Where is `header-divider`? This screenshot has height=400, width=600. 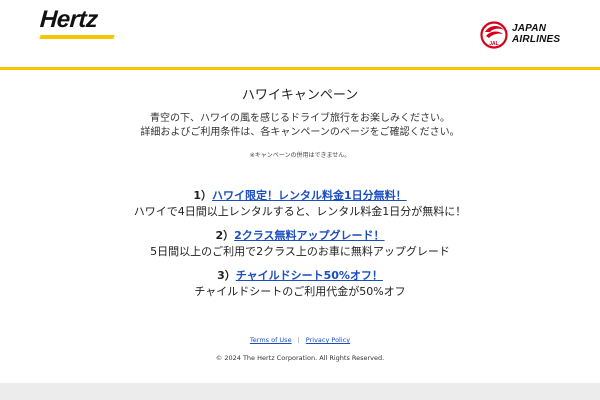 header-divider is located at coordinates (300, 68).